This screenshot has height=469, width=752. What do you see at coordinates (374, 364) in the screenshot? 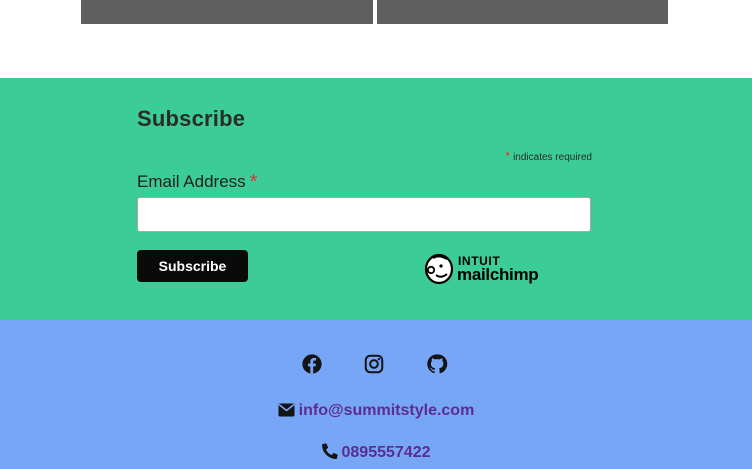
I see `instagram-icon` at bounding box center [374, 364].